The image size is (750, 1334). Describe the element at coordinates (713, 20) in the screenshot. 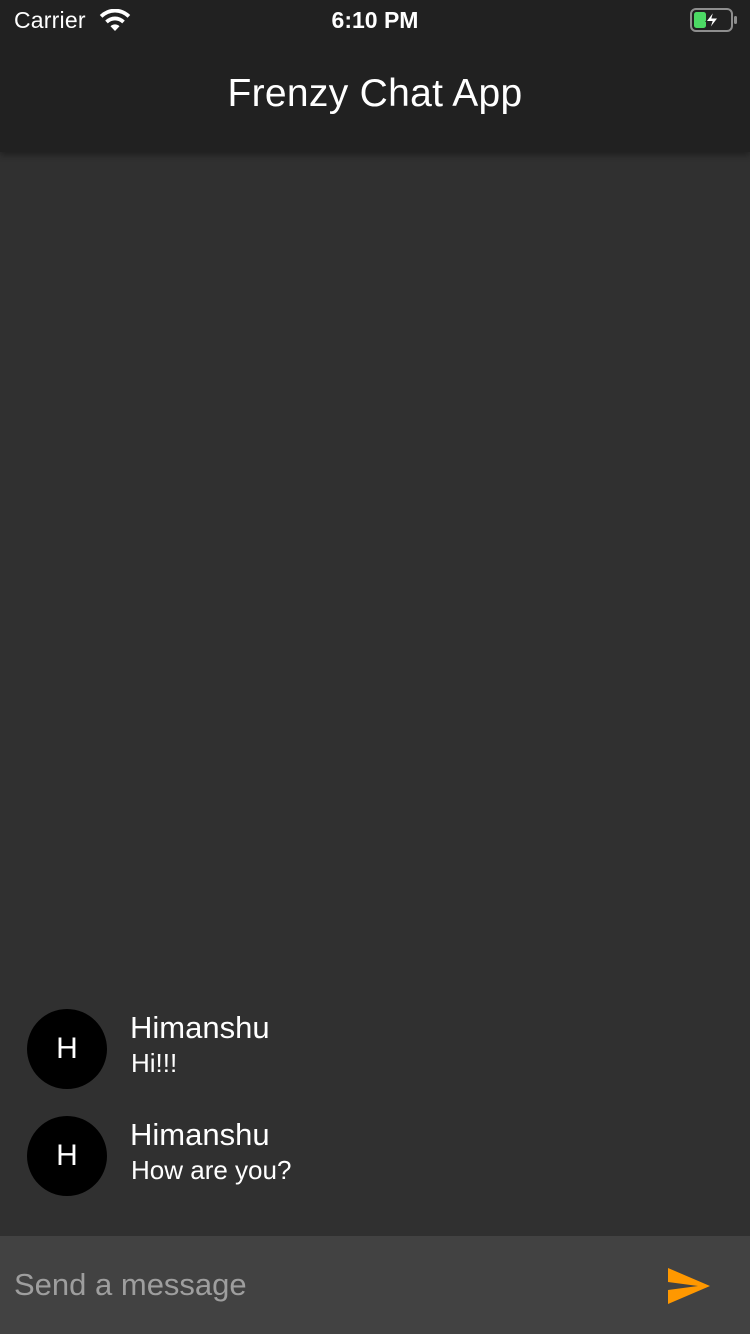

I see `battery-charging-icon` at that location.